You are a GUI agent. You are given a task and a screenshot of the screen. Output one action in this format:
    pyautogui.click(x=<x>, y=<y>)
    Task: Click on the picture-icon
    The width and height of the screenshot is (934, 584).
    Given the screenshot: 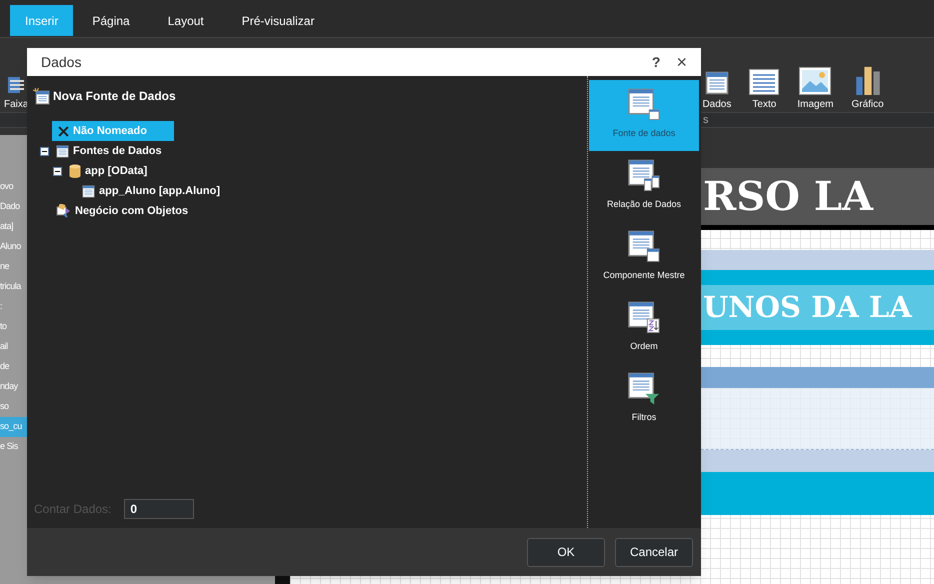 What is the action you would take?
    pyautogui.click(x=815, y=81)
    